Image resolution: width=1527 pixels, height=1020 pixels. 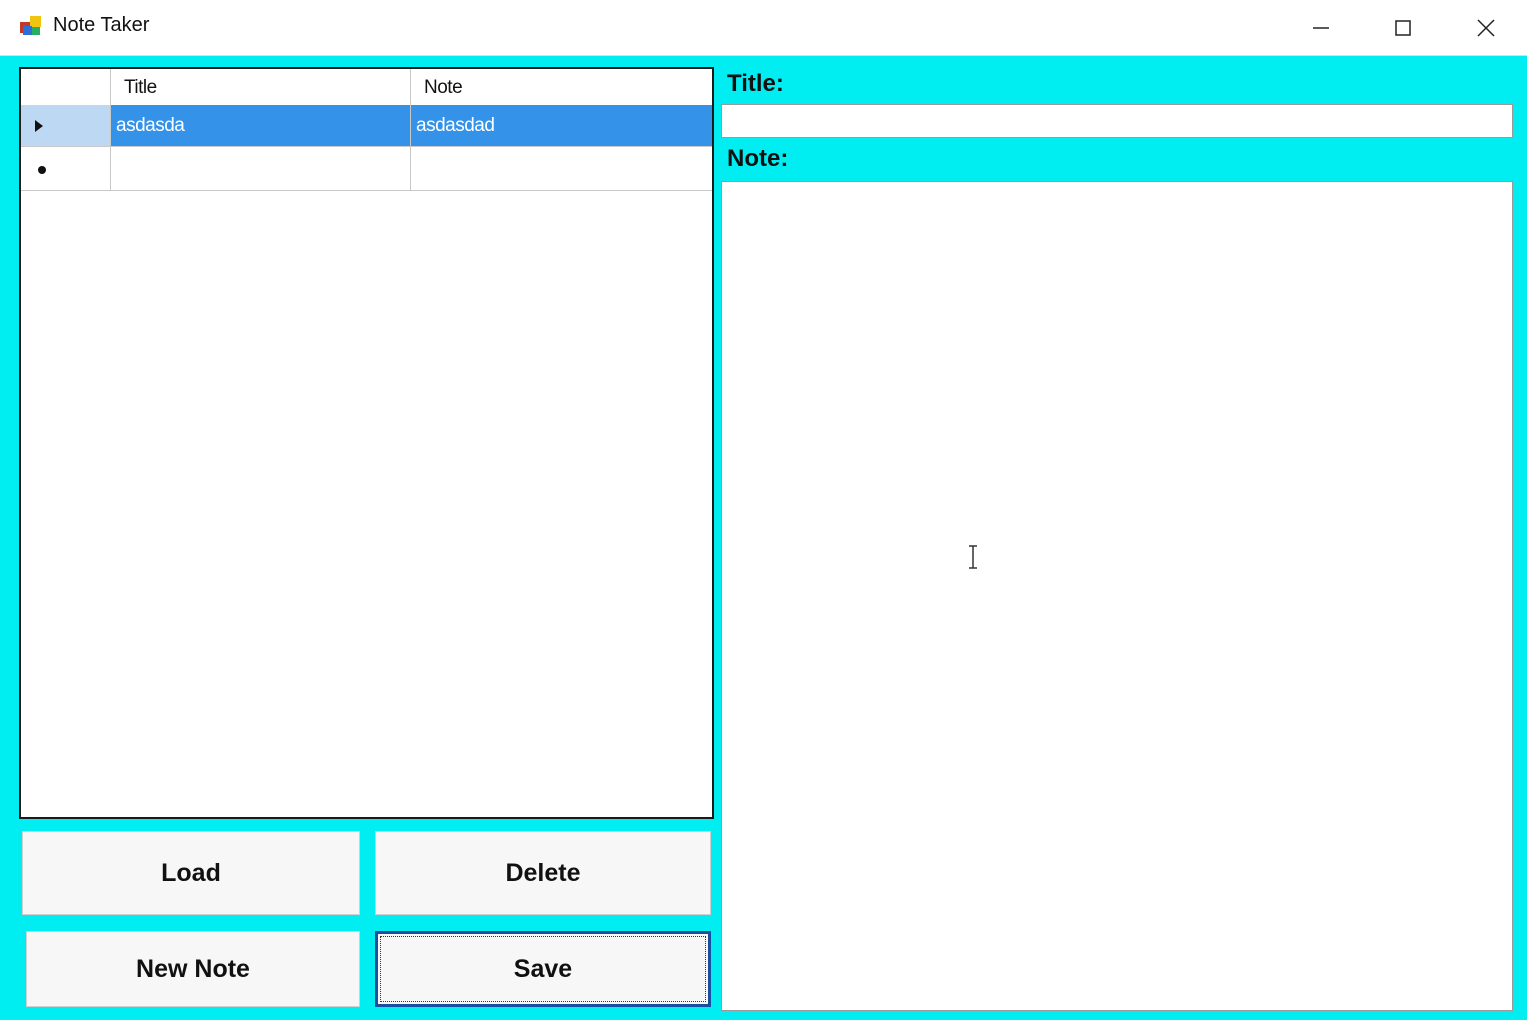 I want to click on minimize-button, so click(x=1321, y=27).